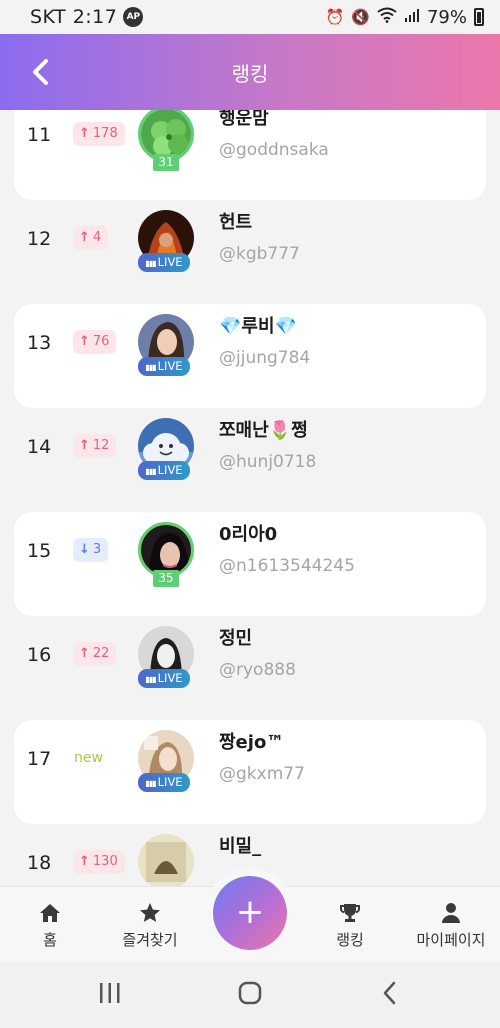 Image resolution: width=500 pixels, height=1028 pixels. I want to click on rank-change-badge: ↑ 12, so click(95, 446).